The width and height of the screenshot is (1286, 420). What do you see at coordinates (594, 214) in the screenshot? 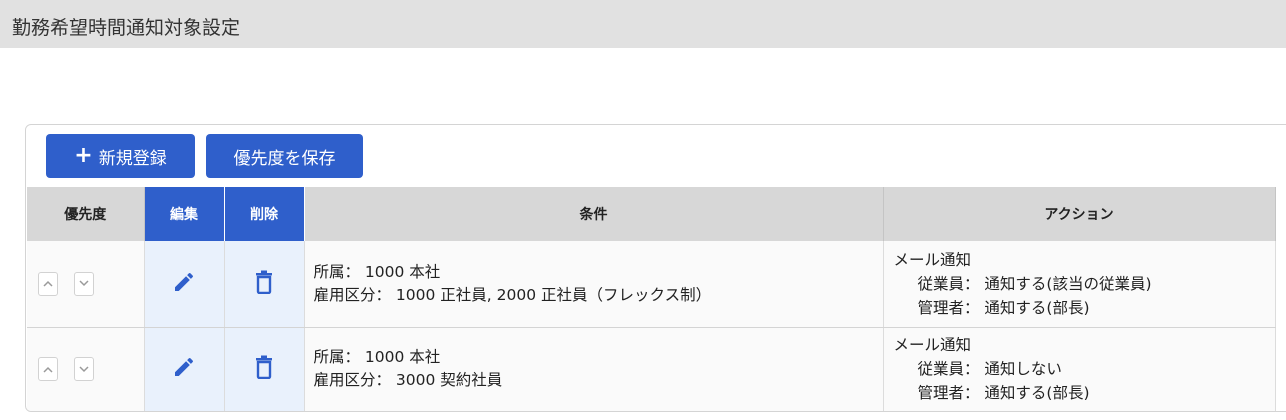
I see `header-condition: 条件` at bounding box center [594, 214].